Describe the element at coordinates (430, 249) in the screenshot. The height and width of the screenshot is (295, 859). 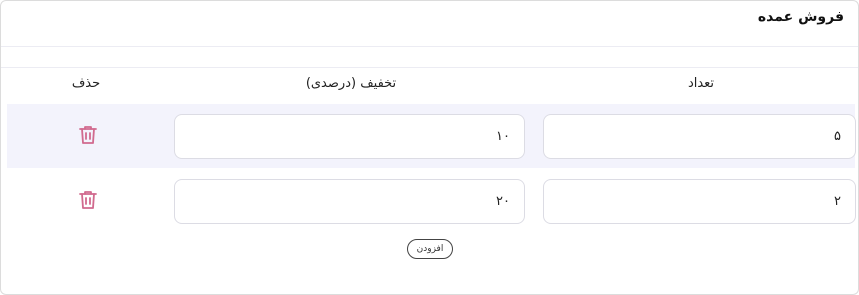
I see `add-row-button: افزودن` at that location.